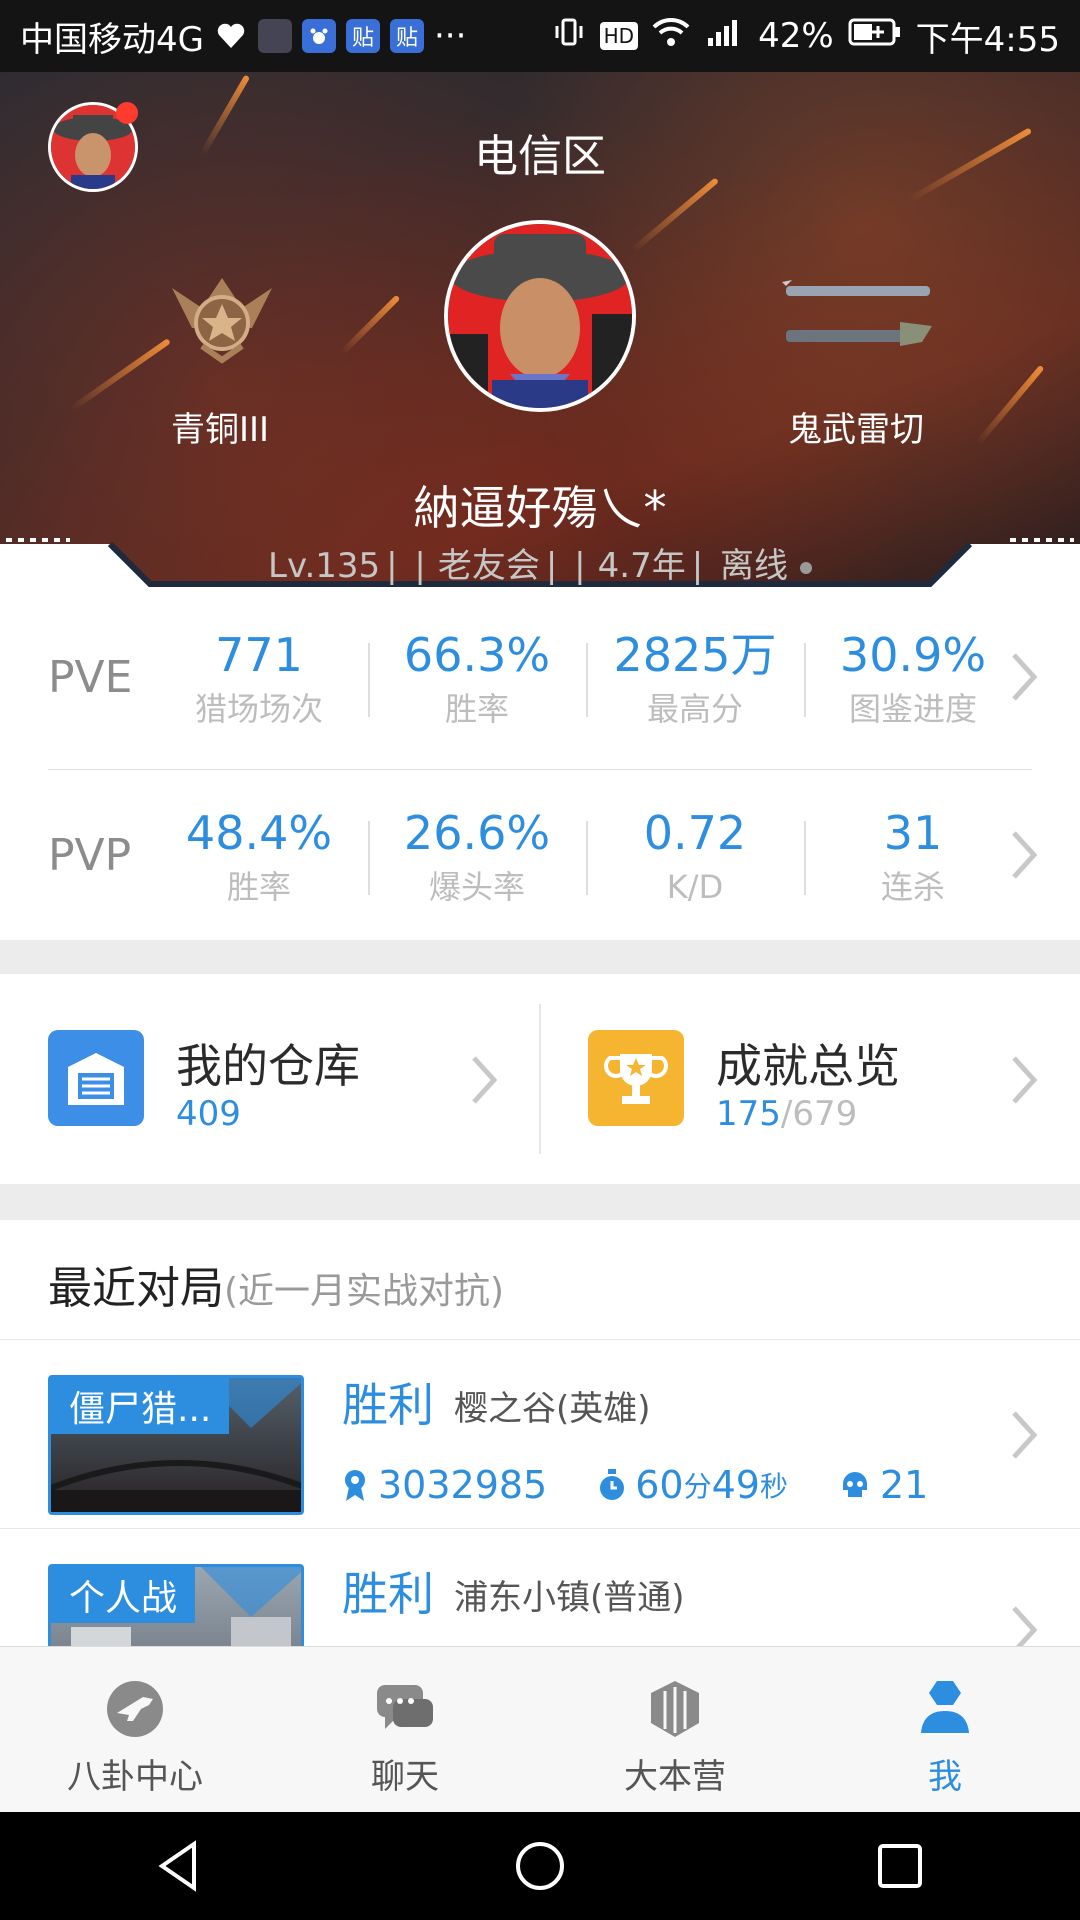  What do you see at coordinates (540, 316) in the screenshot?
I see `player-avatar` at bounding box center [540, 316].